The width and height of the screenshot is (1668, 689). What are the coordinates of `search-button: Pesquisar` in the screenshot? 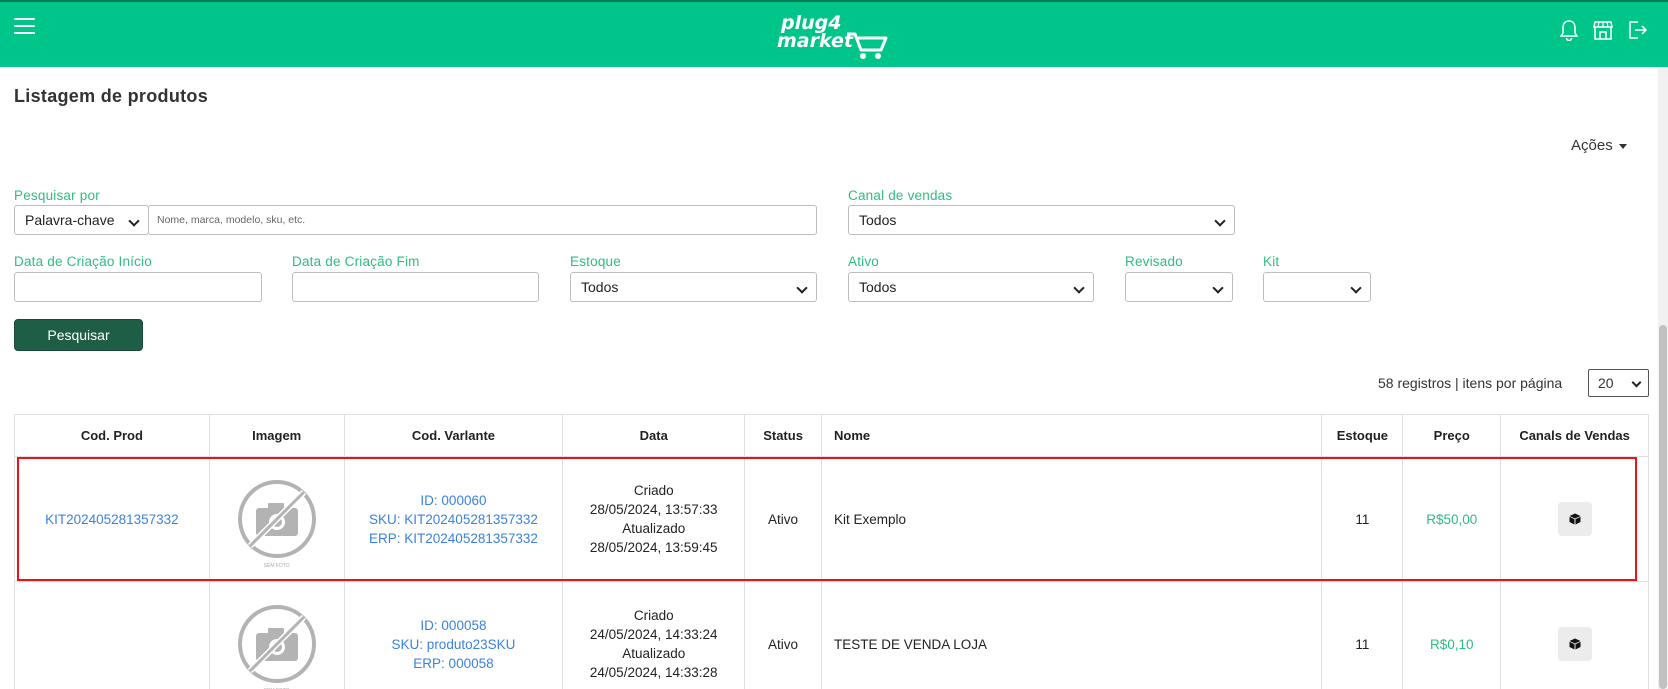 It's located at (78, 335).